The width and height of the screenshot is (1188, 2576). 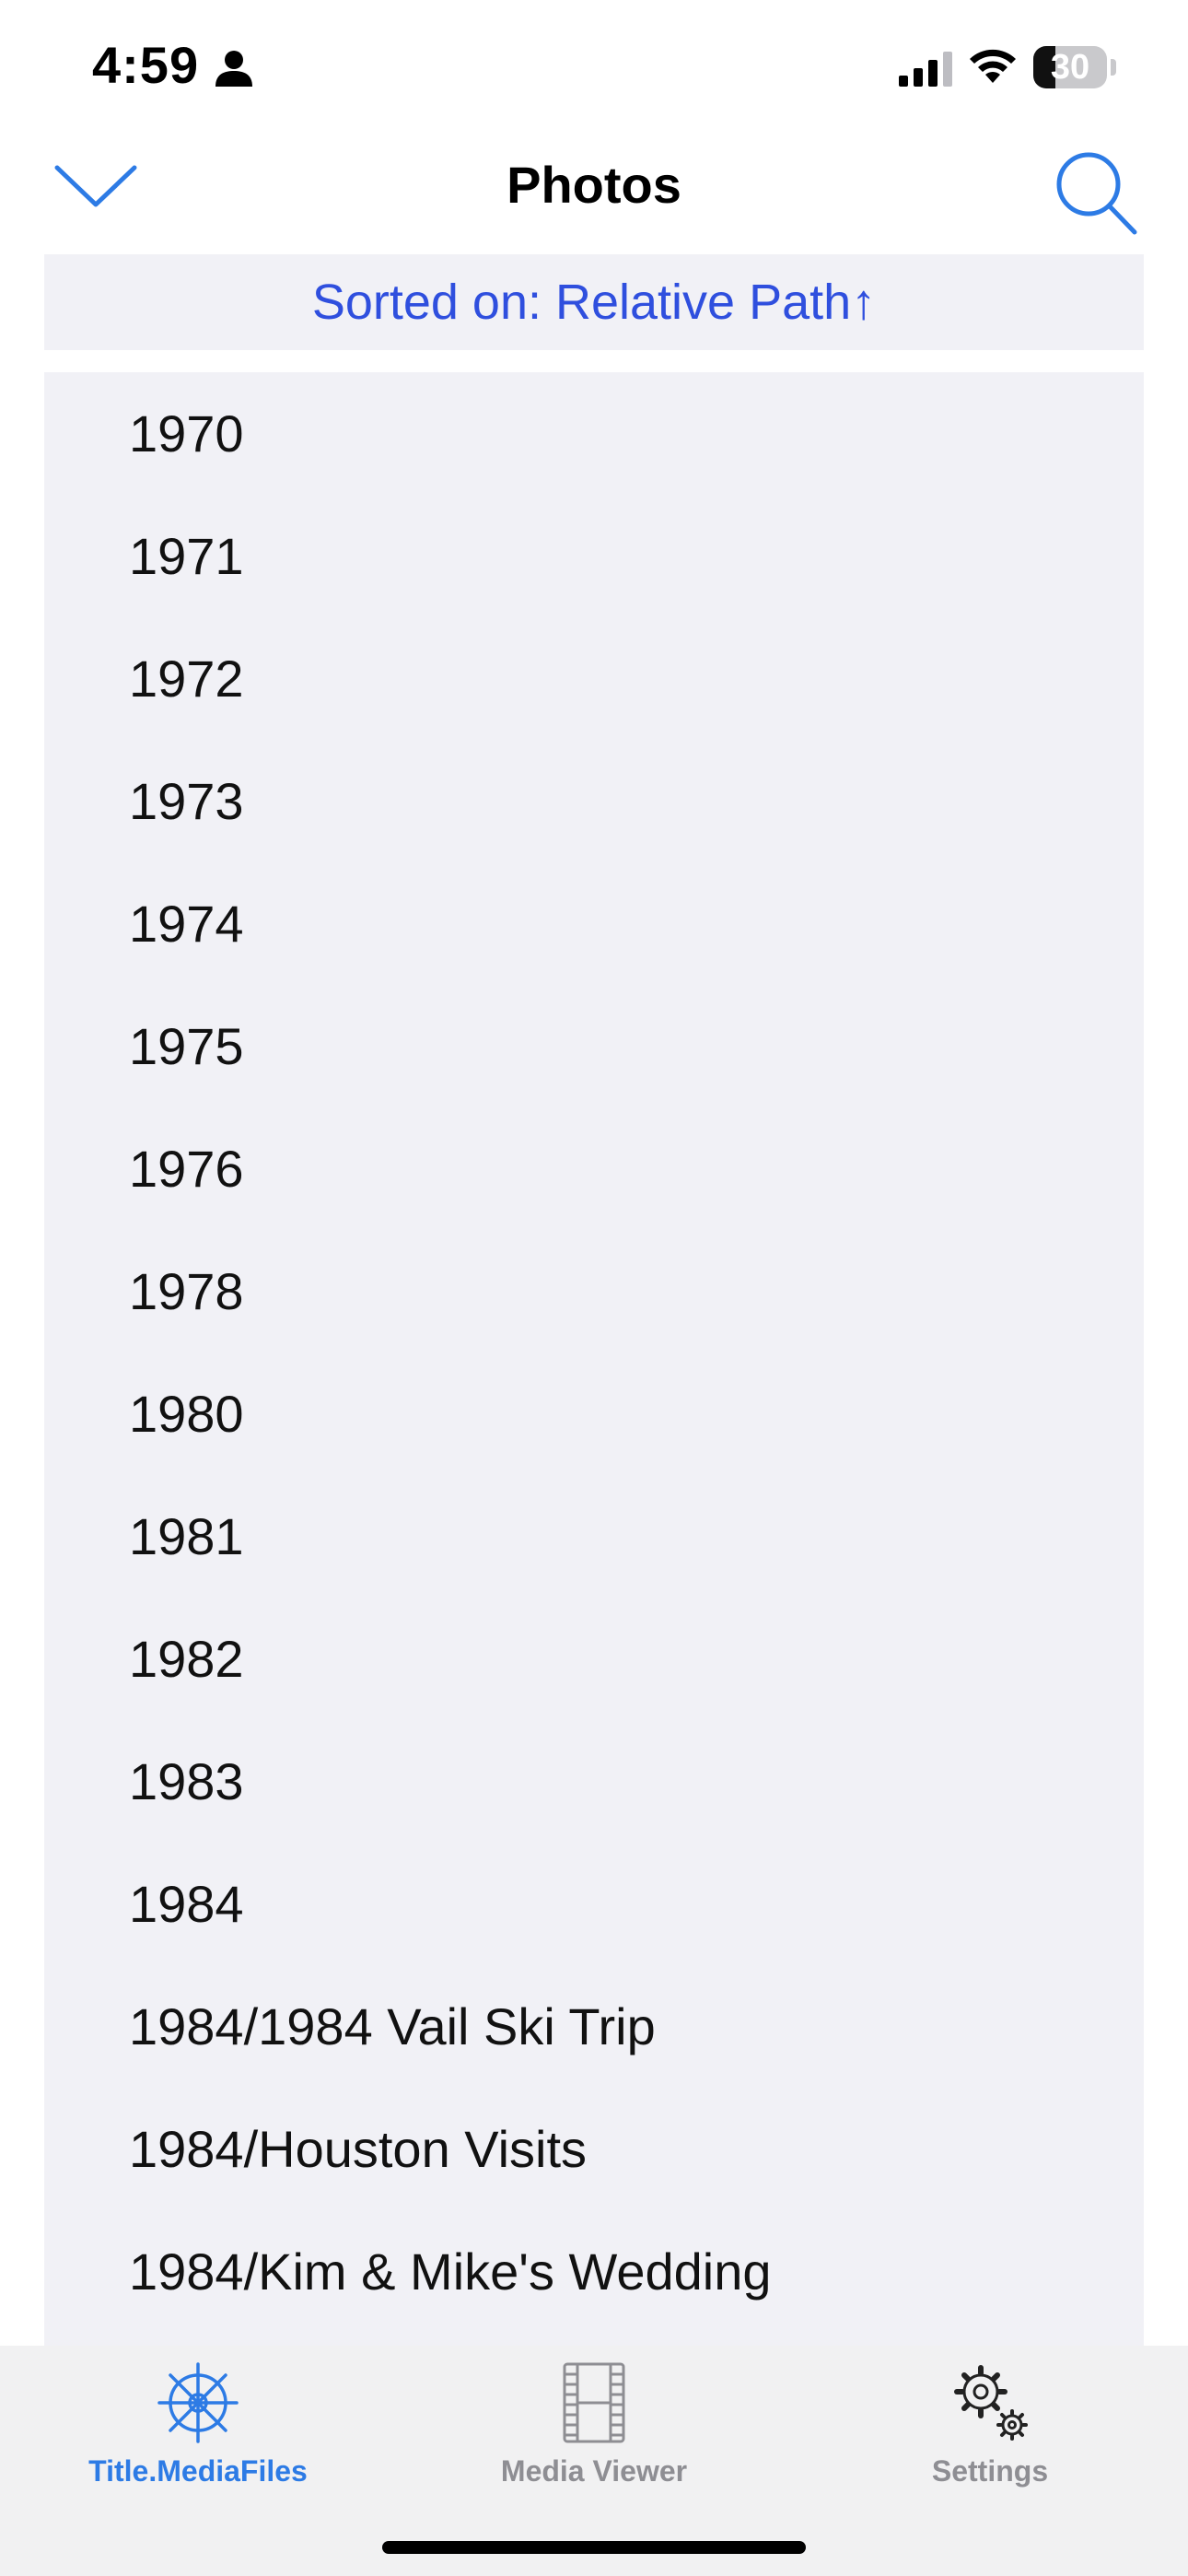 What do you see at coordinates (186, 1169) in the screenshot?
I see `list-item-label: 1976` at bounding box center [186, 1169].